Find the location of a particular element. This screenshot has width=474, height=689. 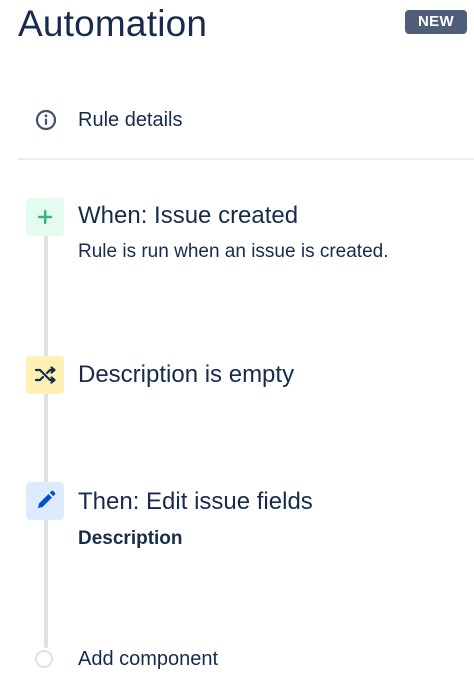

page-title: Automation is located at coordinates (113, 23).